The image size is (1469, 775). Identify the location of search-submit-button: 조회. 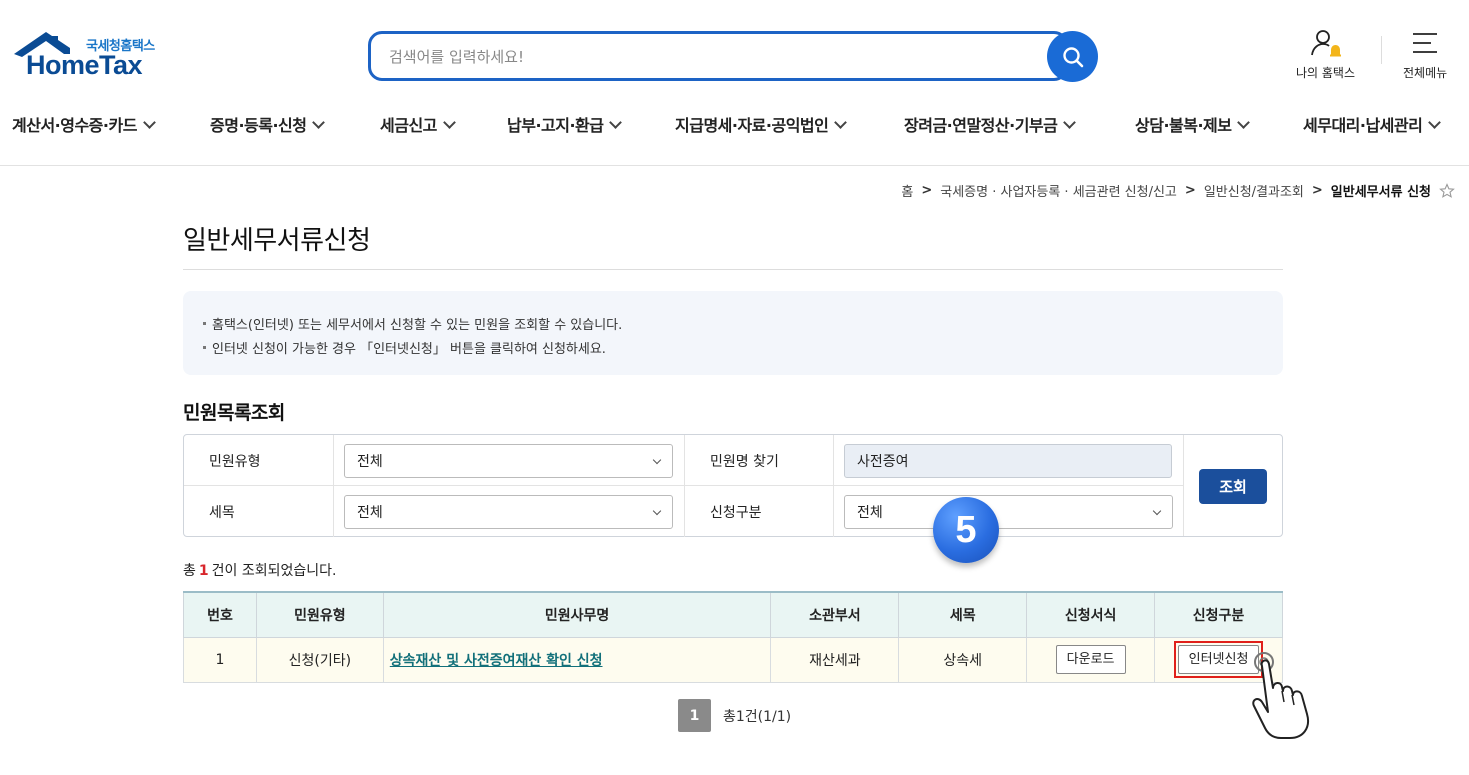
(1233, 486).